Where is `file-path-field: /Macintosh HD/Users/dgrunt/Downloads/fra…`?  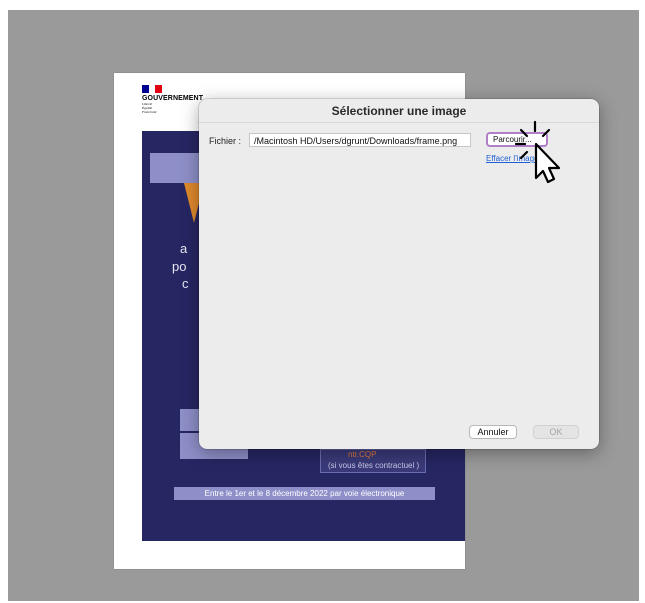
file-path-field: /Macintosh HD/Users/dgrunt/Downloads/fra… is located at coordinates (360, 140).